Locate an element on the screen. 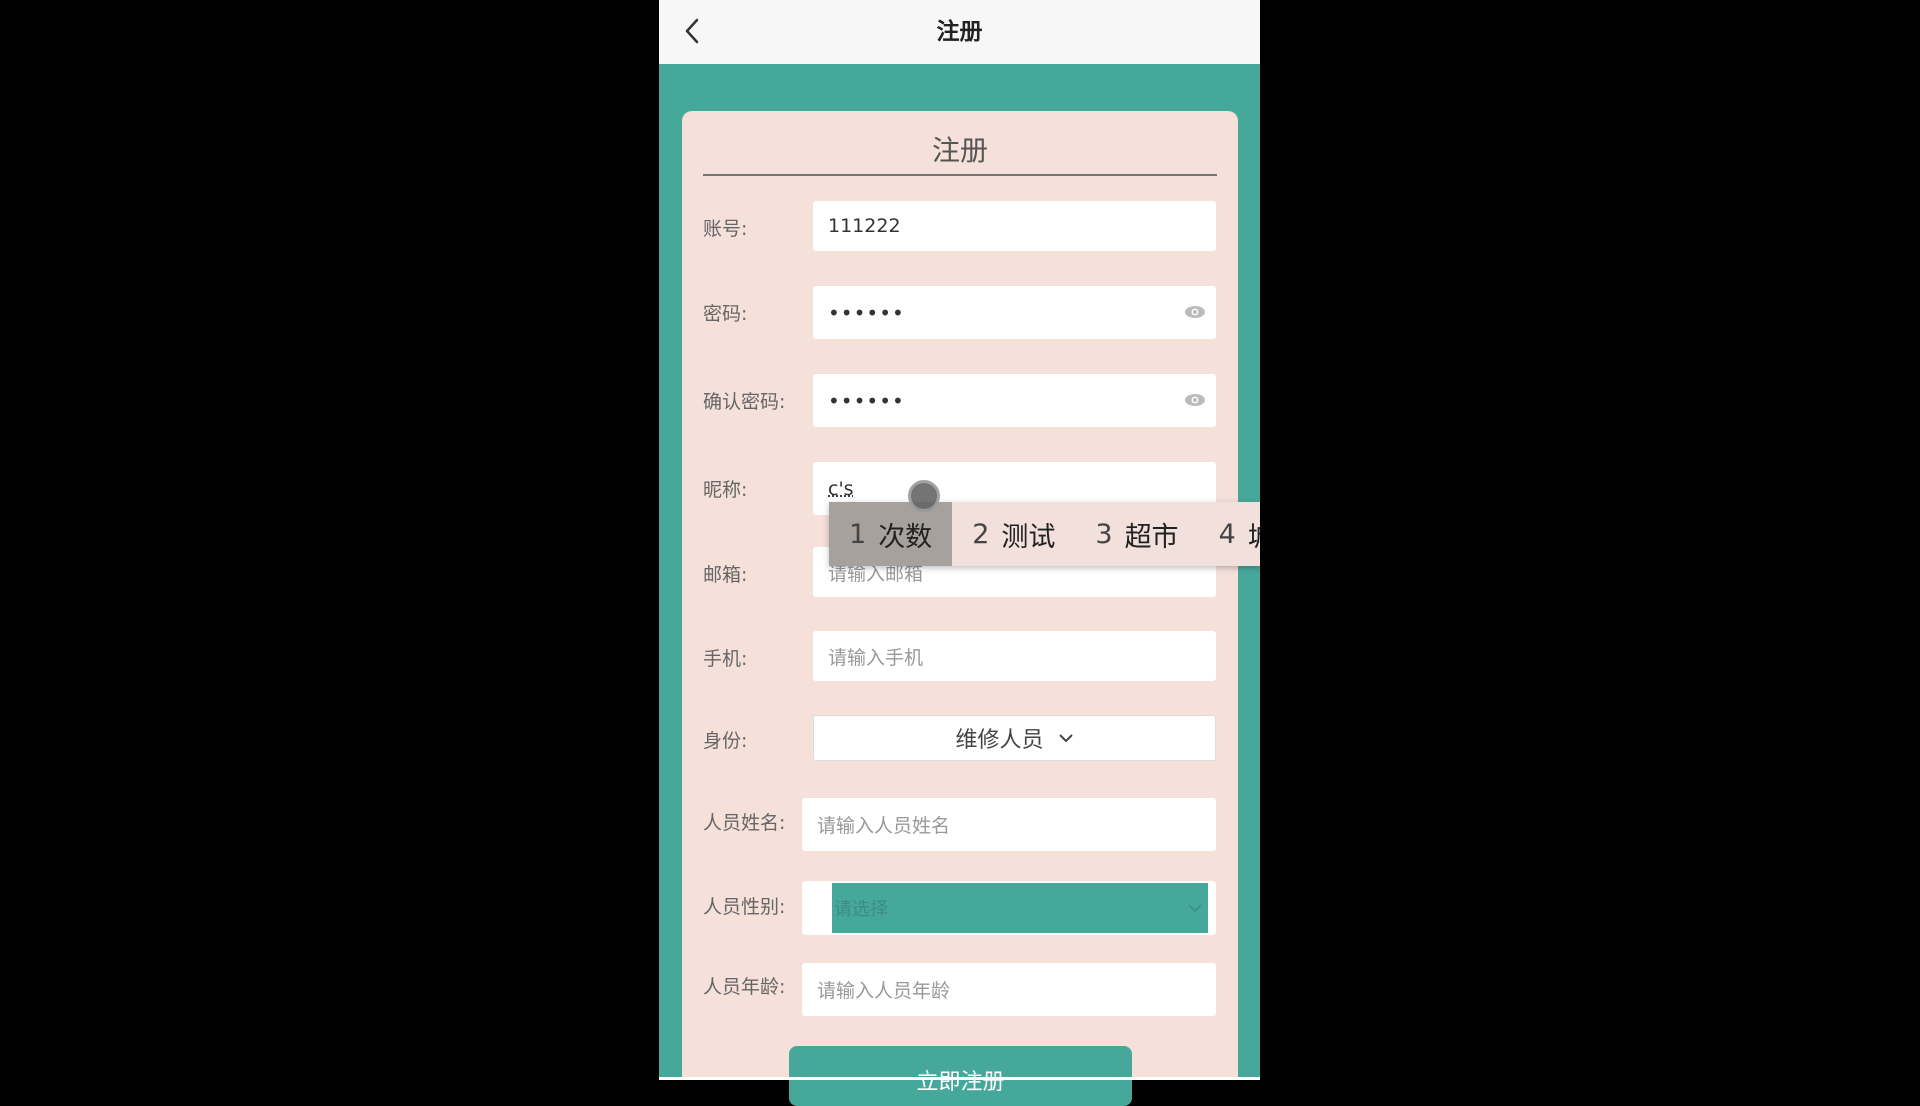  email-label: 邮箱: is located at coordinates (725, 575).